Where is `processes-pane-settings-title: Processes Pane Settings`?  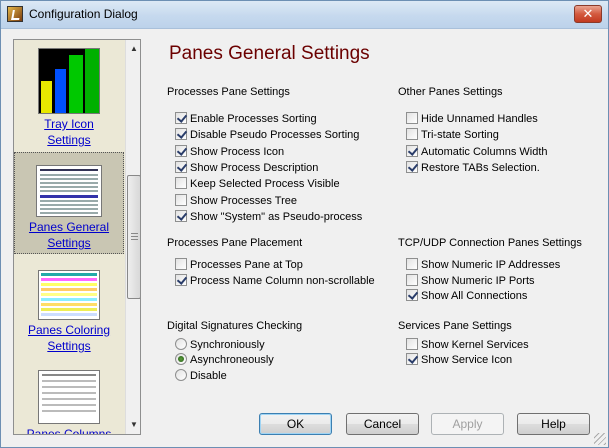
processes-pane-settings-title: Processes Pane Settings is located at coordinates (228, 92).